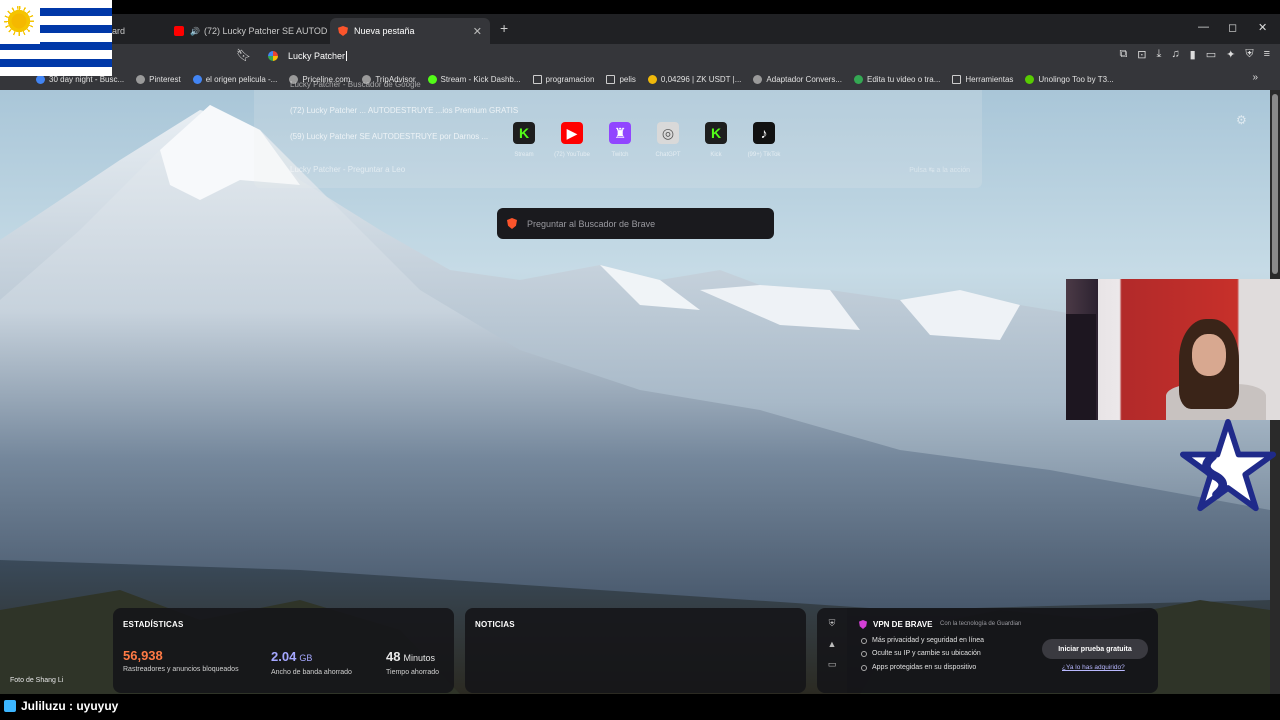  I want to click on close-icon: ✕, so click(477, 31).